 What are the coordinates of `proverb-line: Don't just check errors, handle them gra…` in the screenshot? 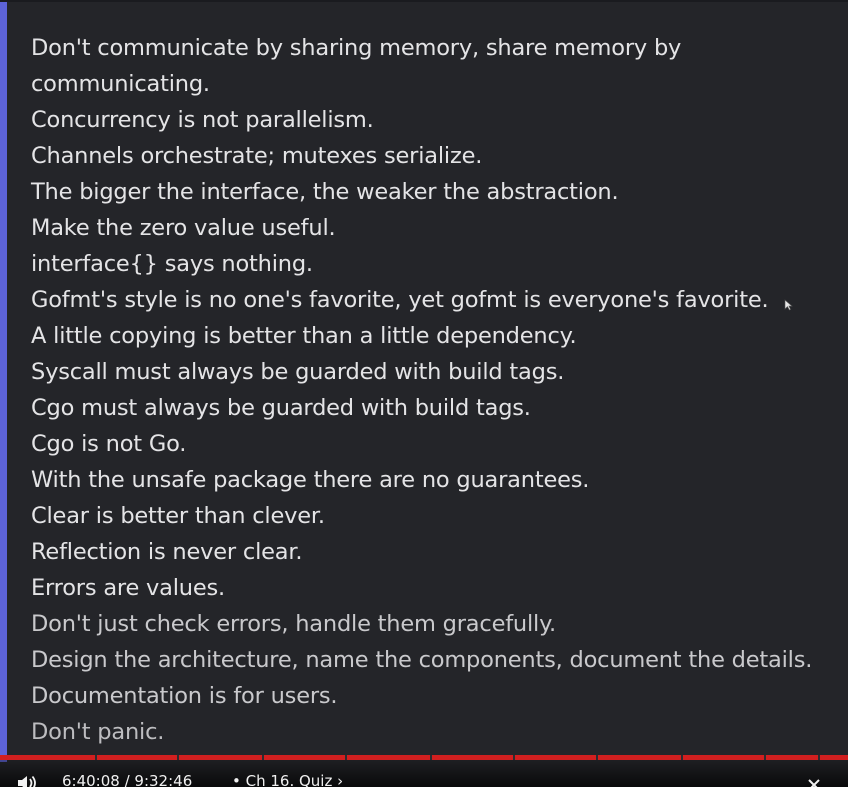 It's located at (293, 624).